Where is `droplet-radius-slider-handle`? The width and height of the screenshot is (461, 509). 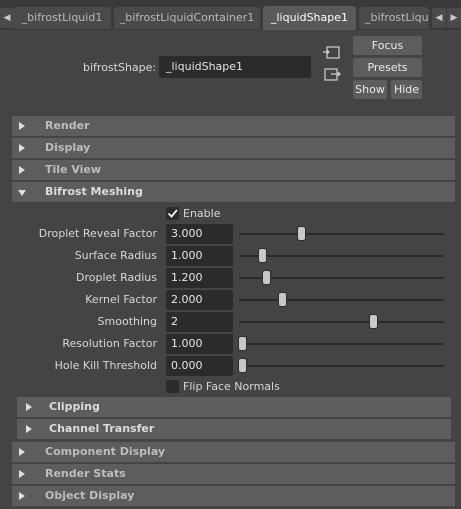
droplet-radius-slider-handle is located at coordinates (266, 277).